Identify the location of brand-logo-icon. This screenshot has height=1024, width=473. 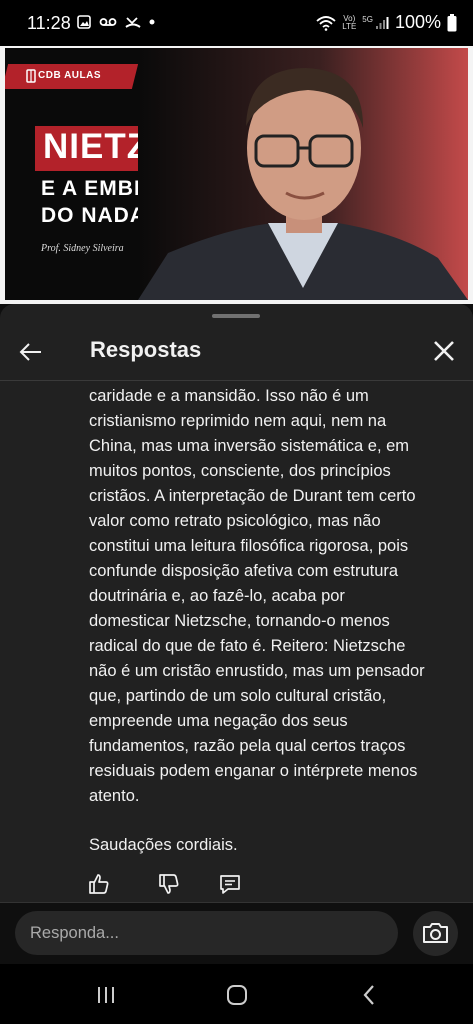
(31, 76).